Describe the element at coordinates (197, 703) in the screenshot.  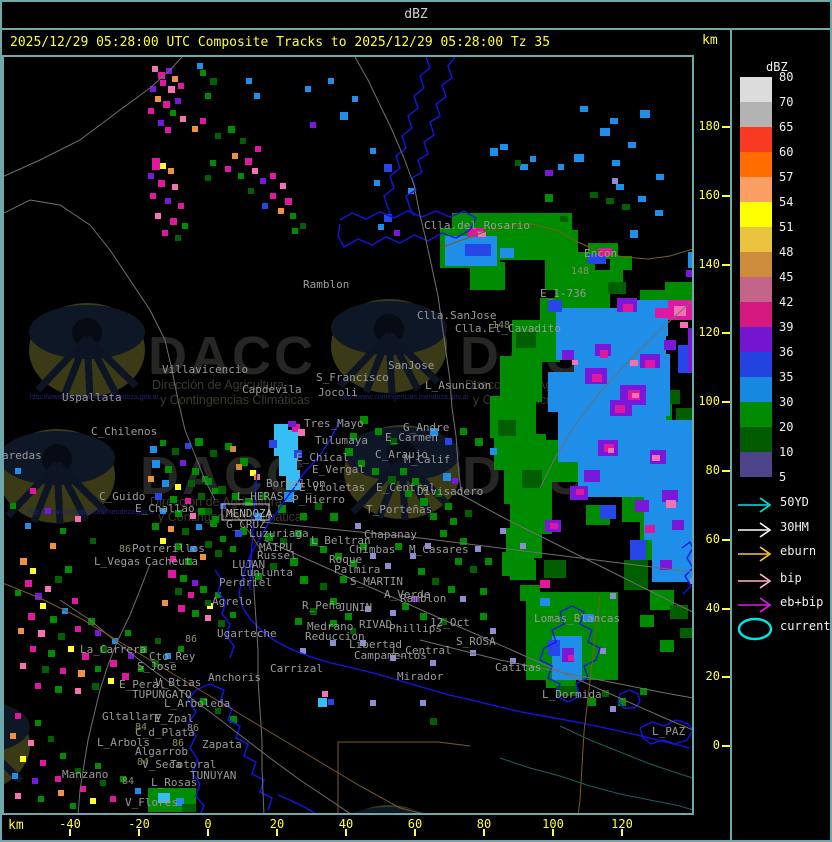
I see `map-label: L_Arboleda` at that location.